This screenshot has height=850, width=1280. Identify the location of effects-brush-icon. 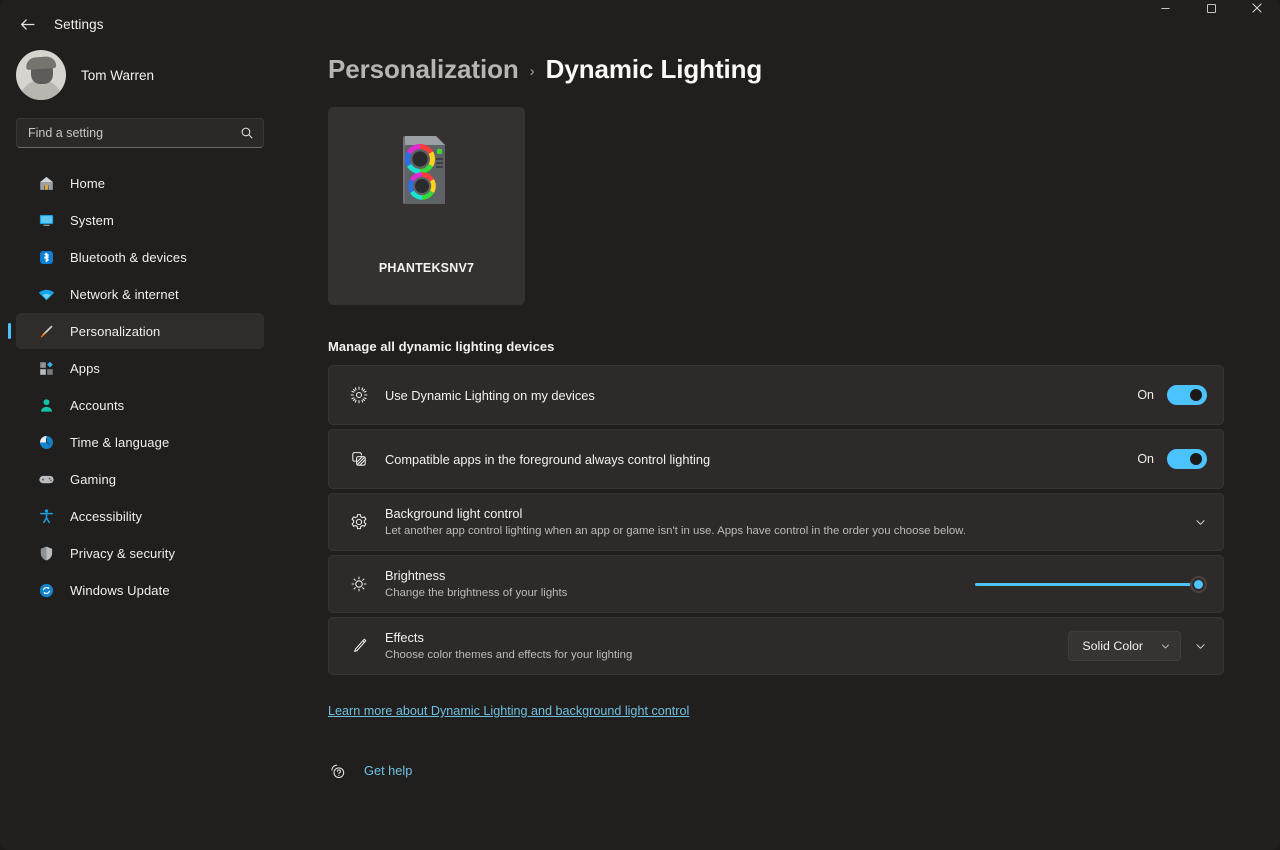
(359, 646).